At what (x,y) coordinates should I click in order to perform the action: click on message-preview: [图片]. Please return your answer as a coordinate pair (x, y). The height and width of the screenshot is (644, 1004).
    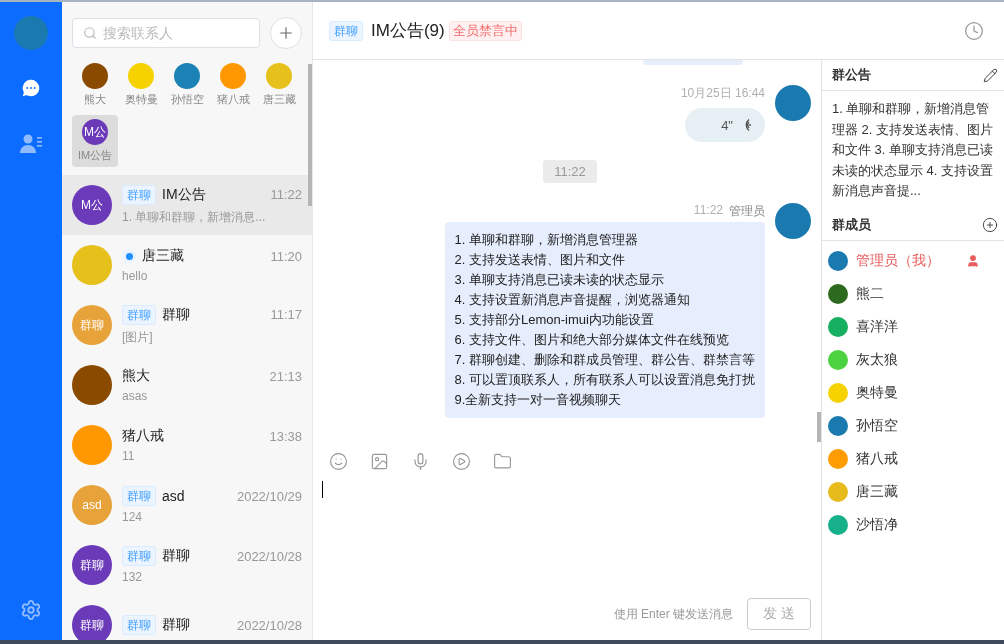
    Looking at the image, I should click on (138, 337).